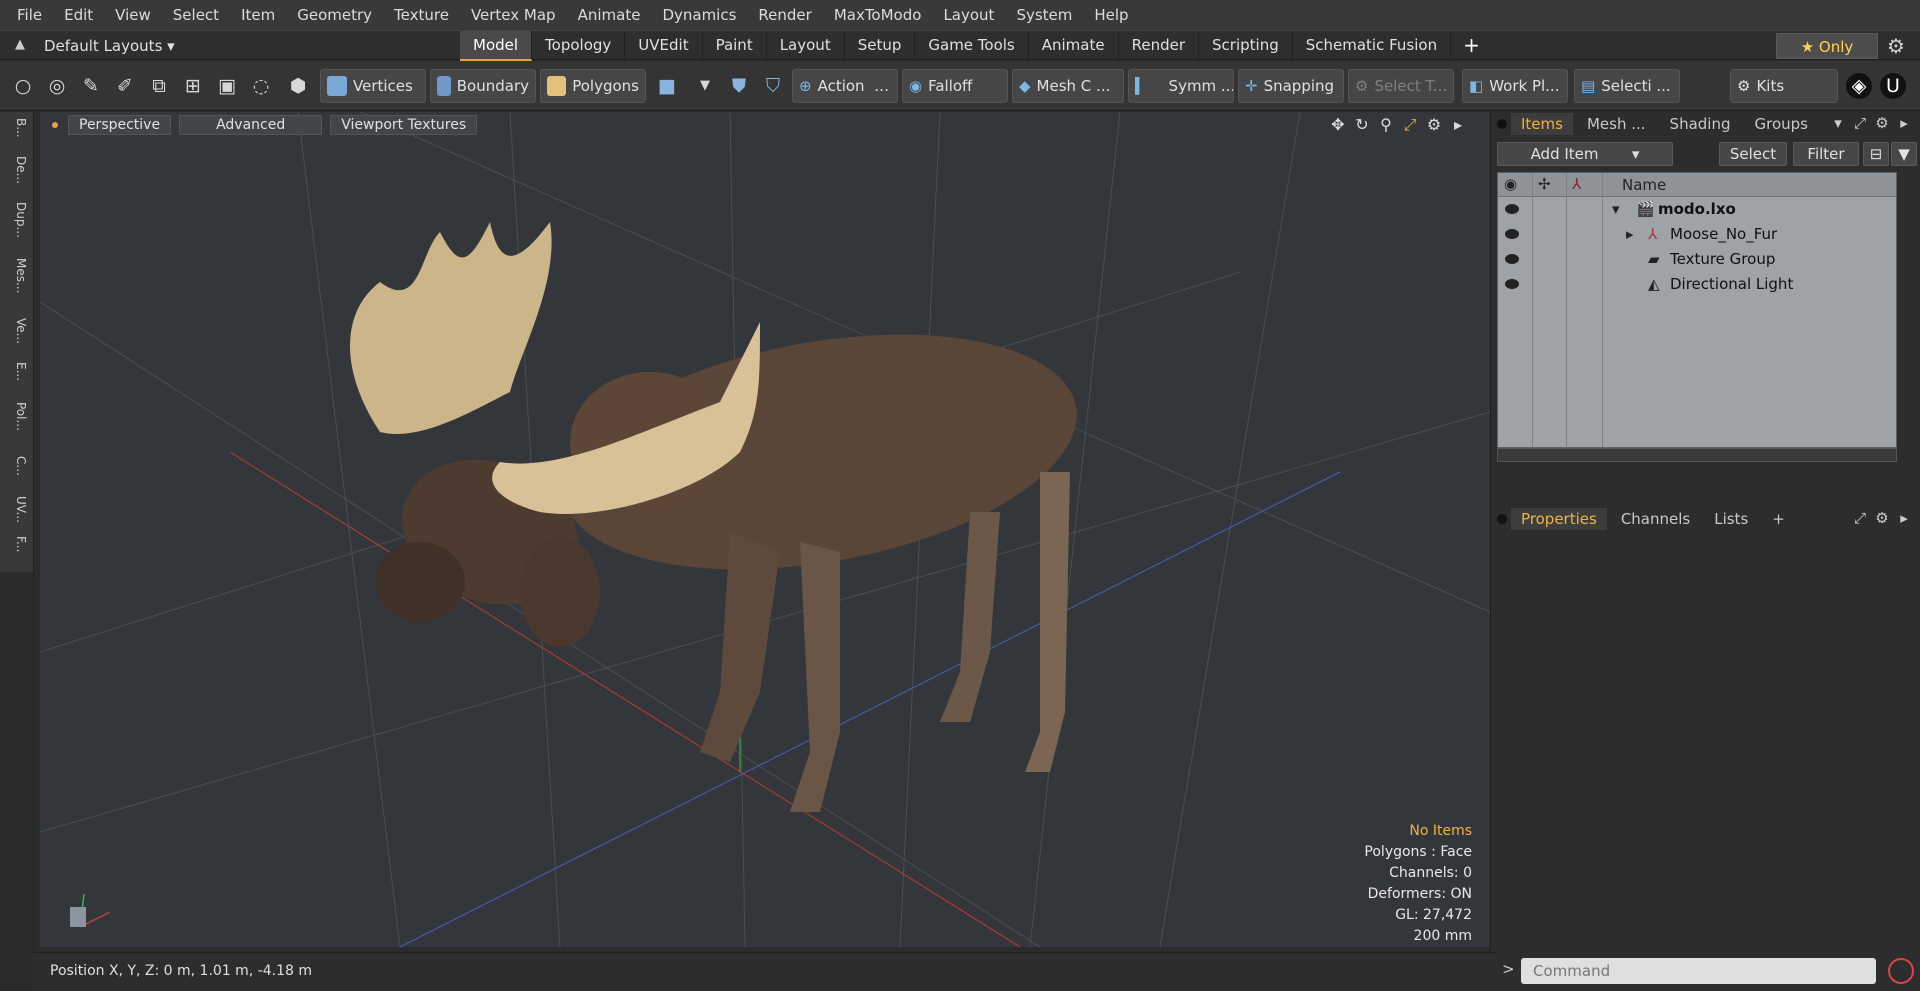 This screenshot has height=991, width=1920. Describe the element at coordinates (91, 86) in the screenshot. I see `pen-icon: ✎` at that location.